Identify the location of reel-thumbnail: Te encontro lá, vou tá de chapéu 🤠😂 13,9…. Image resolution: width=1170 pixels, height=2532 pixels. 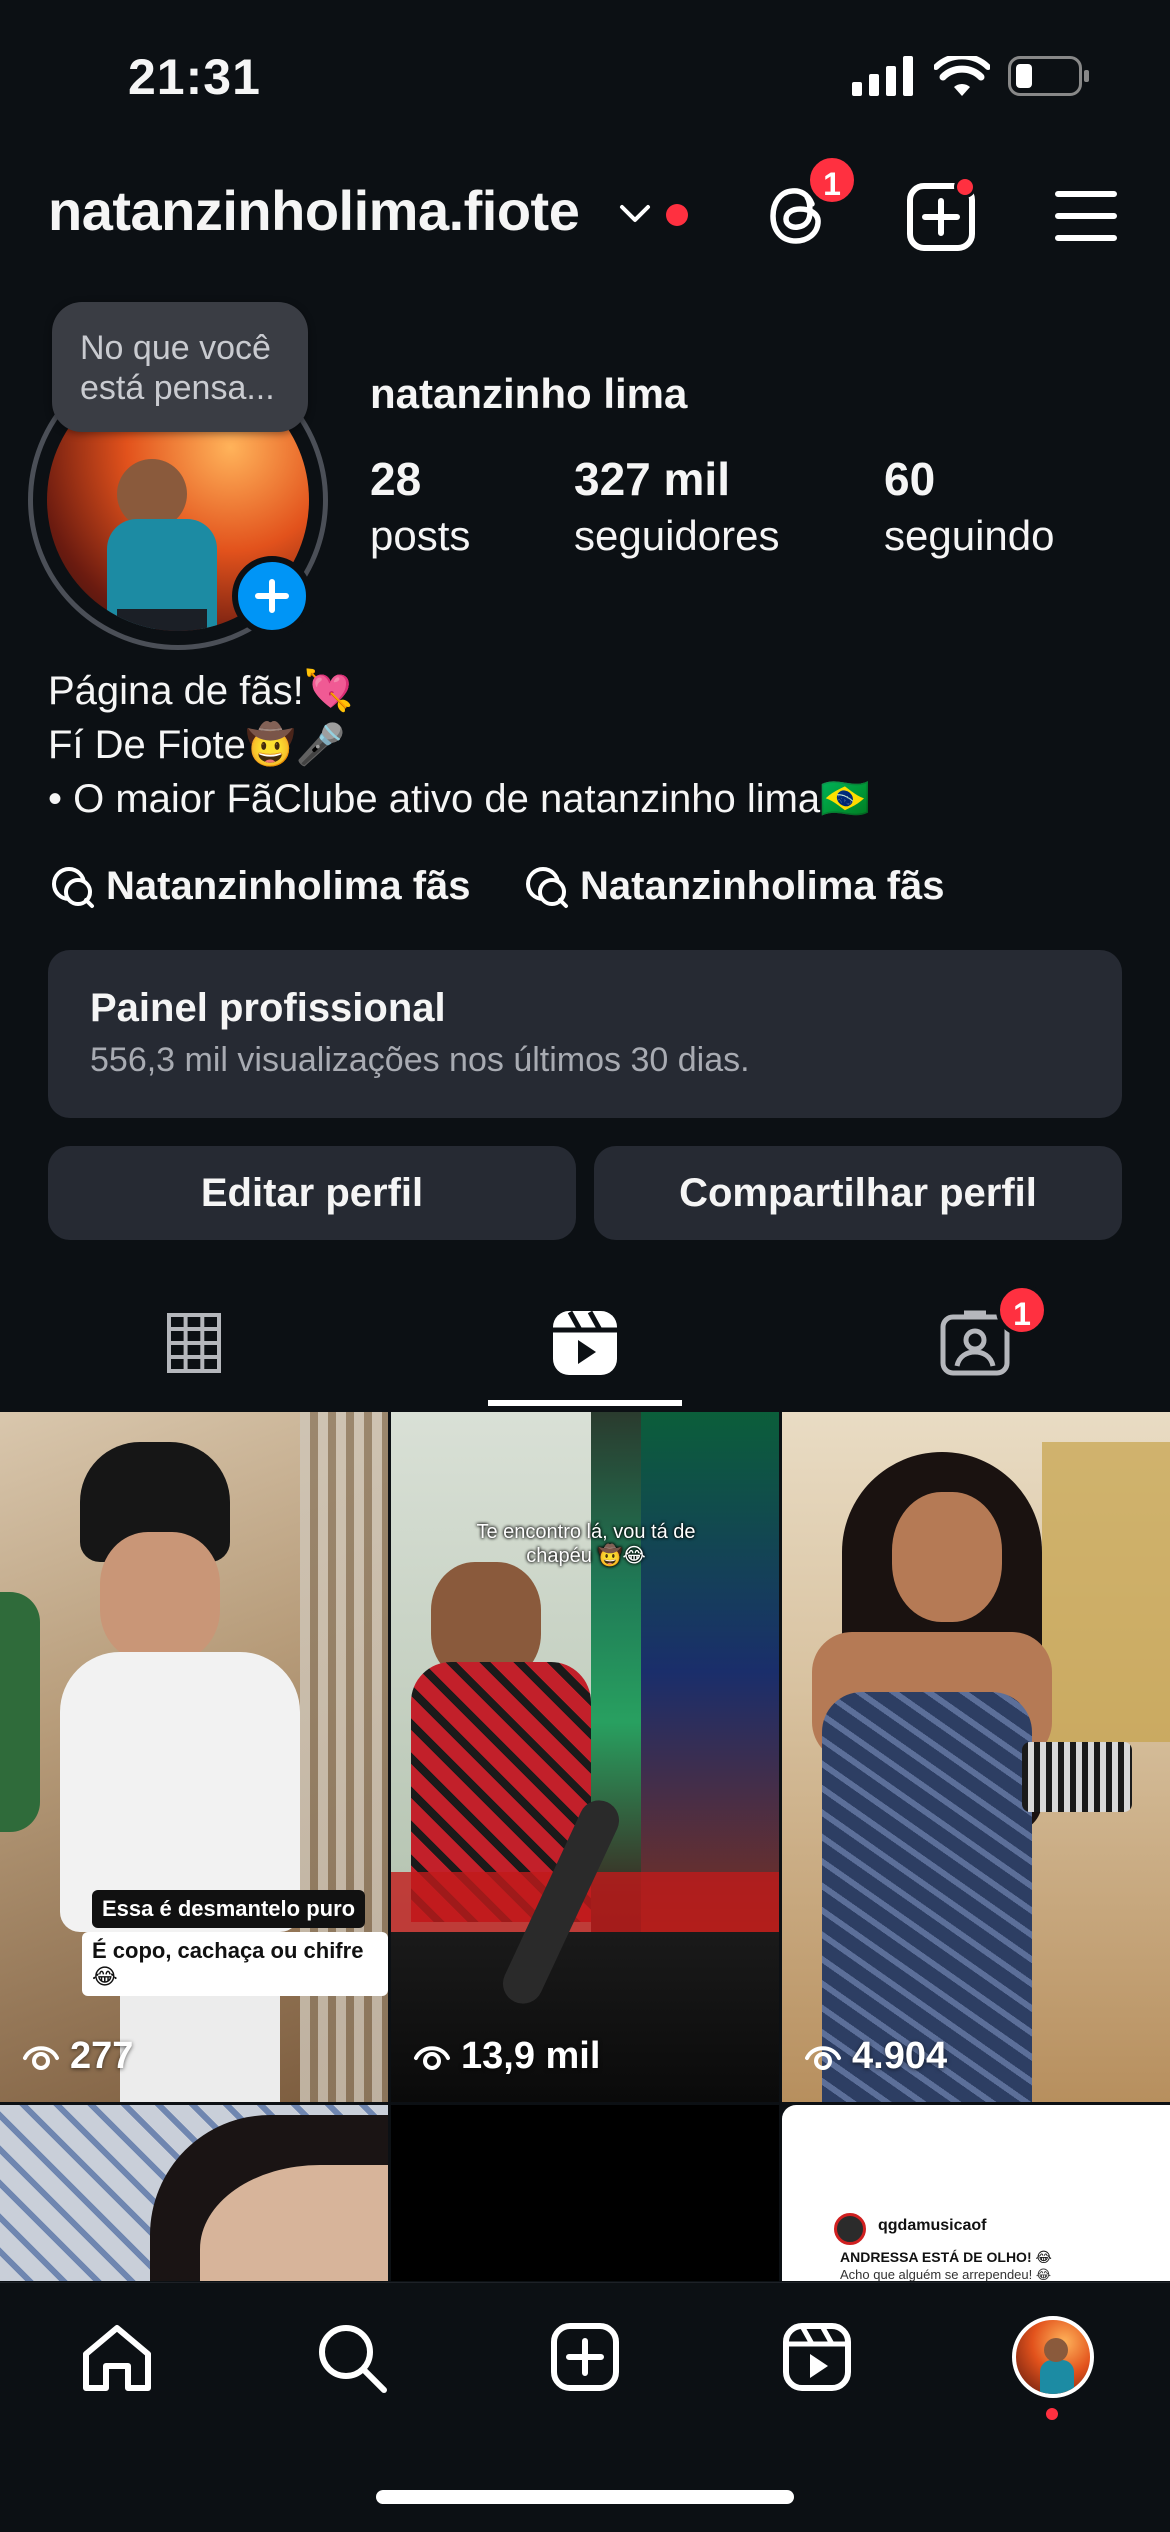
(585, 1757).